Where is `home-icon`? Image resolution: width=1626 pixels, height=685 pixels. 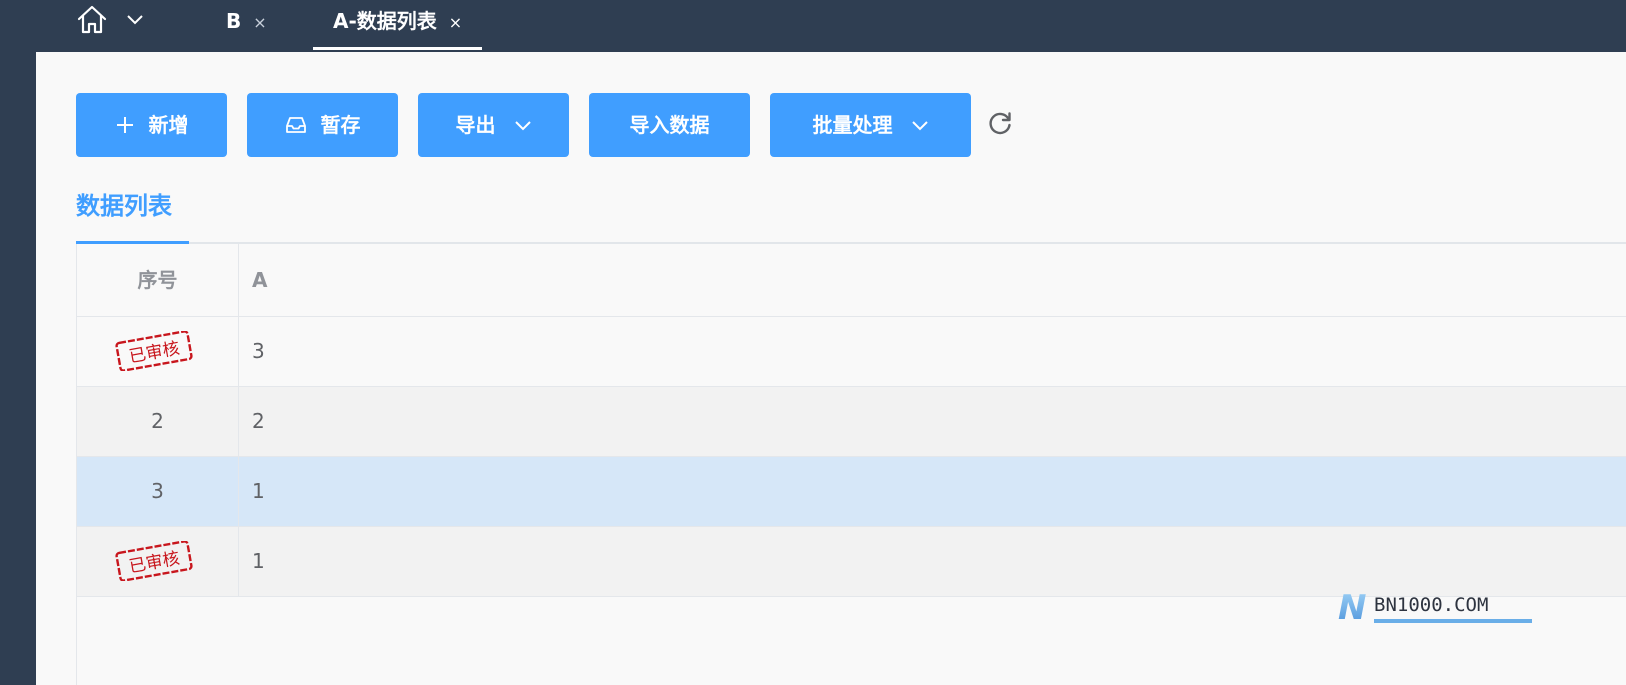
home-icon is located at coordinates (92, 20).